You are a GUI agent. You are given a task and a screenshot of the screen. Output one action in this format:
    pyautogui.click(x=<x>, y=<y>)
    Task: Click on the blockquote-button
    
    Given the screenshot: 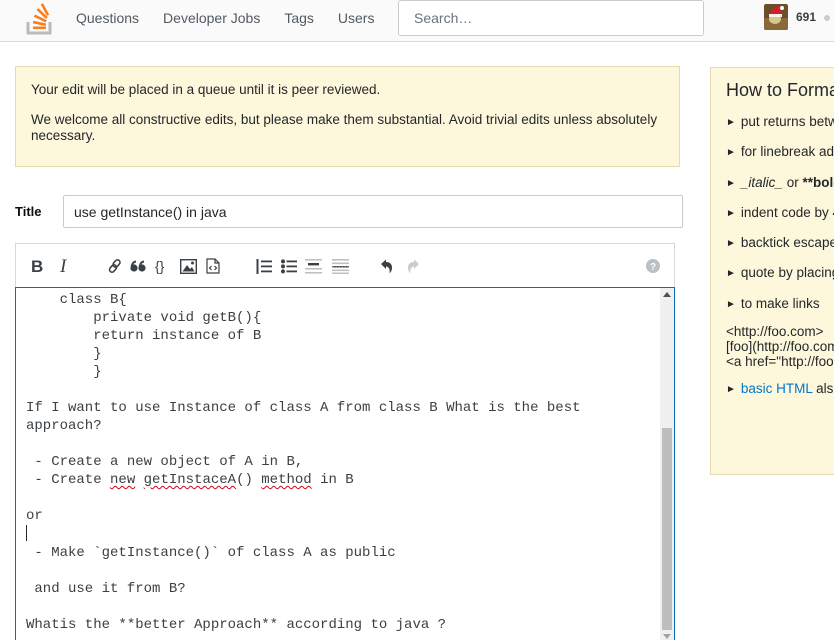 What is the action you would take?
    pyautogui.click(x=138, y=266)
    